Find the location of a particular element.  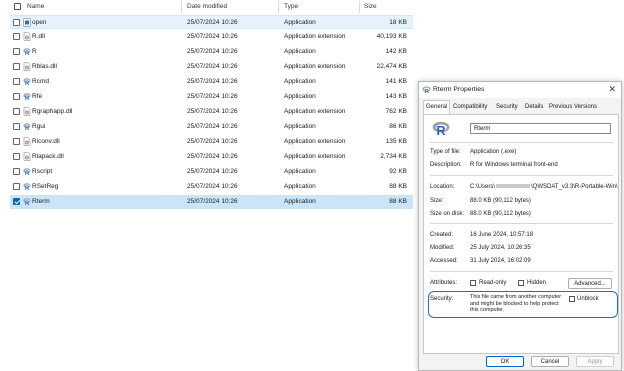

unblock-label: Unblock is located at coordinates (588, 299).